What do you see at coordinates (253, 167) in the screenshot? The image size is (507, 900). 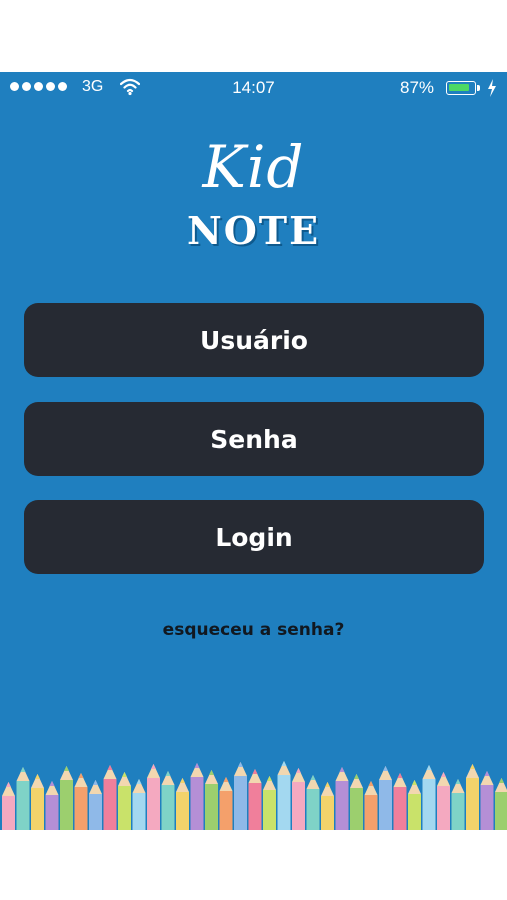 I see `logo-kid-text: Kid` at bounding box center [253, 167].